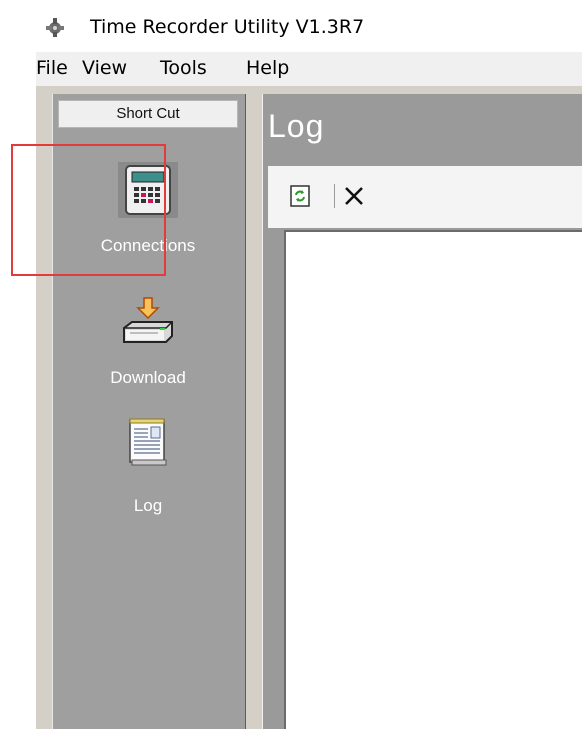  Describe the element at coordinates (296, 126) in the screenshot. I see `page-title: Log` at that location.